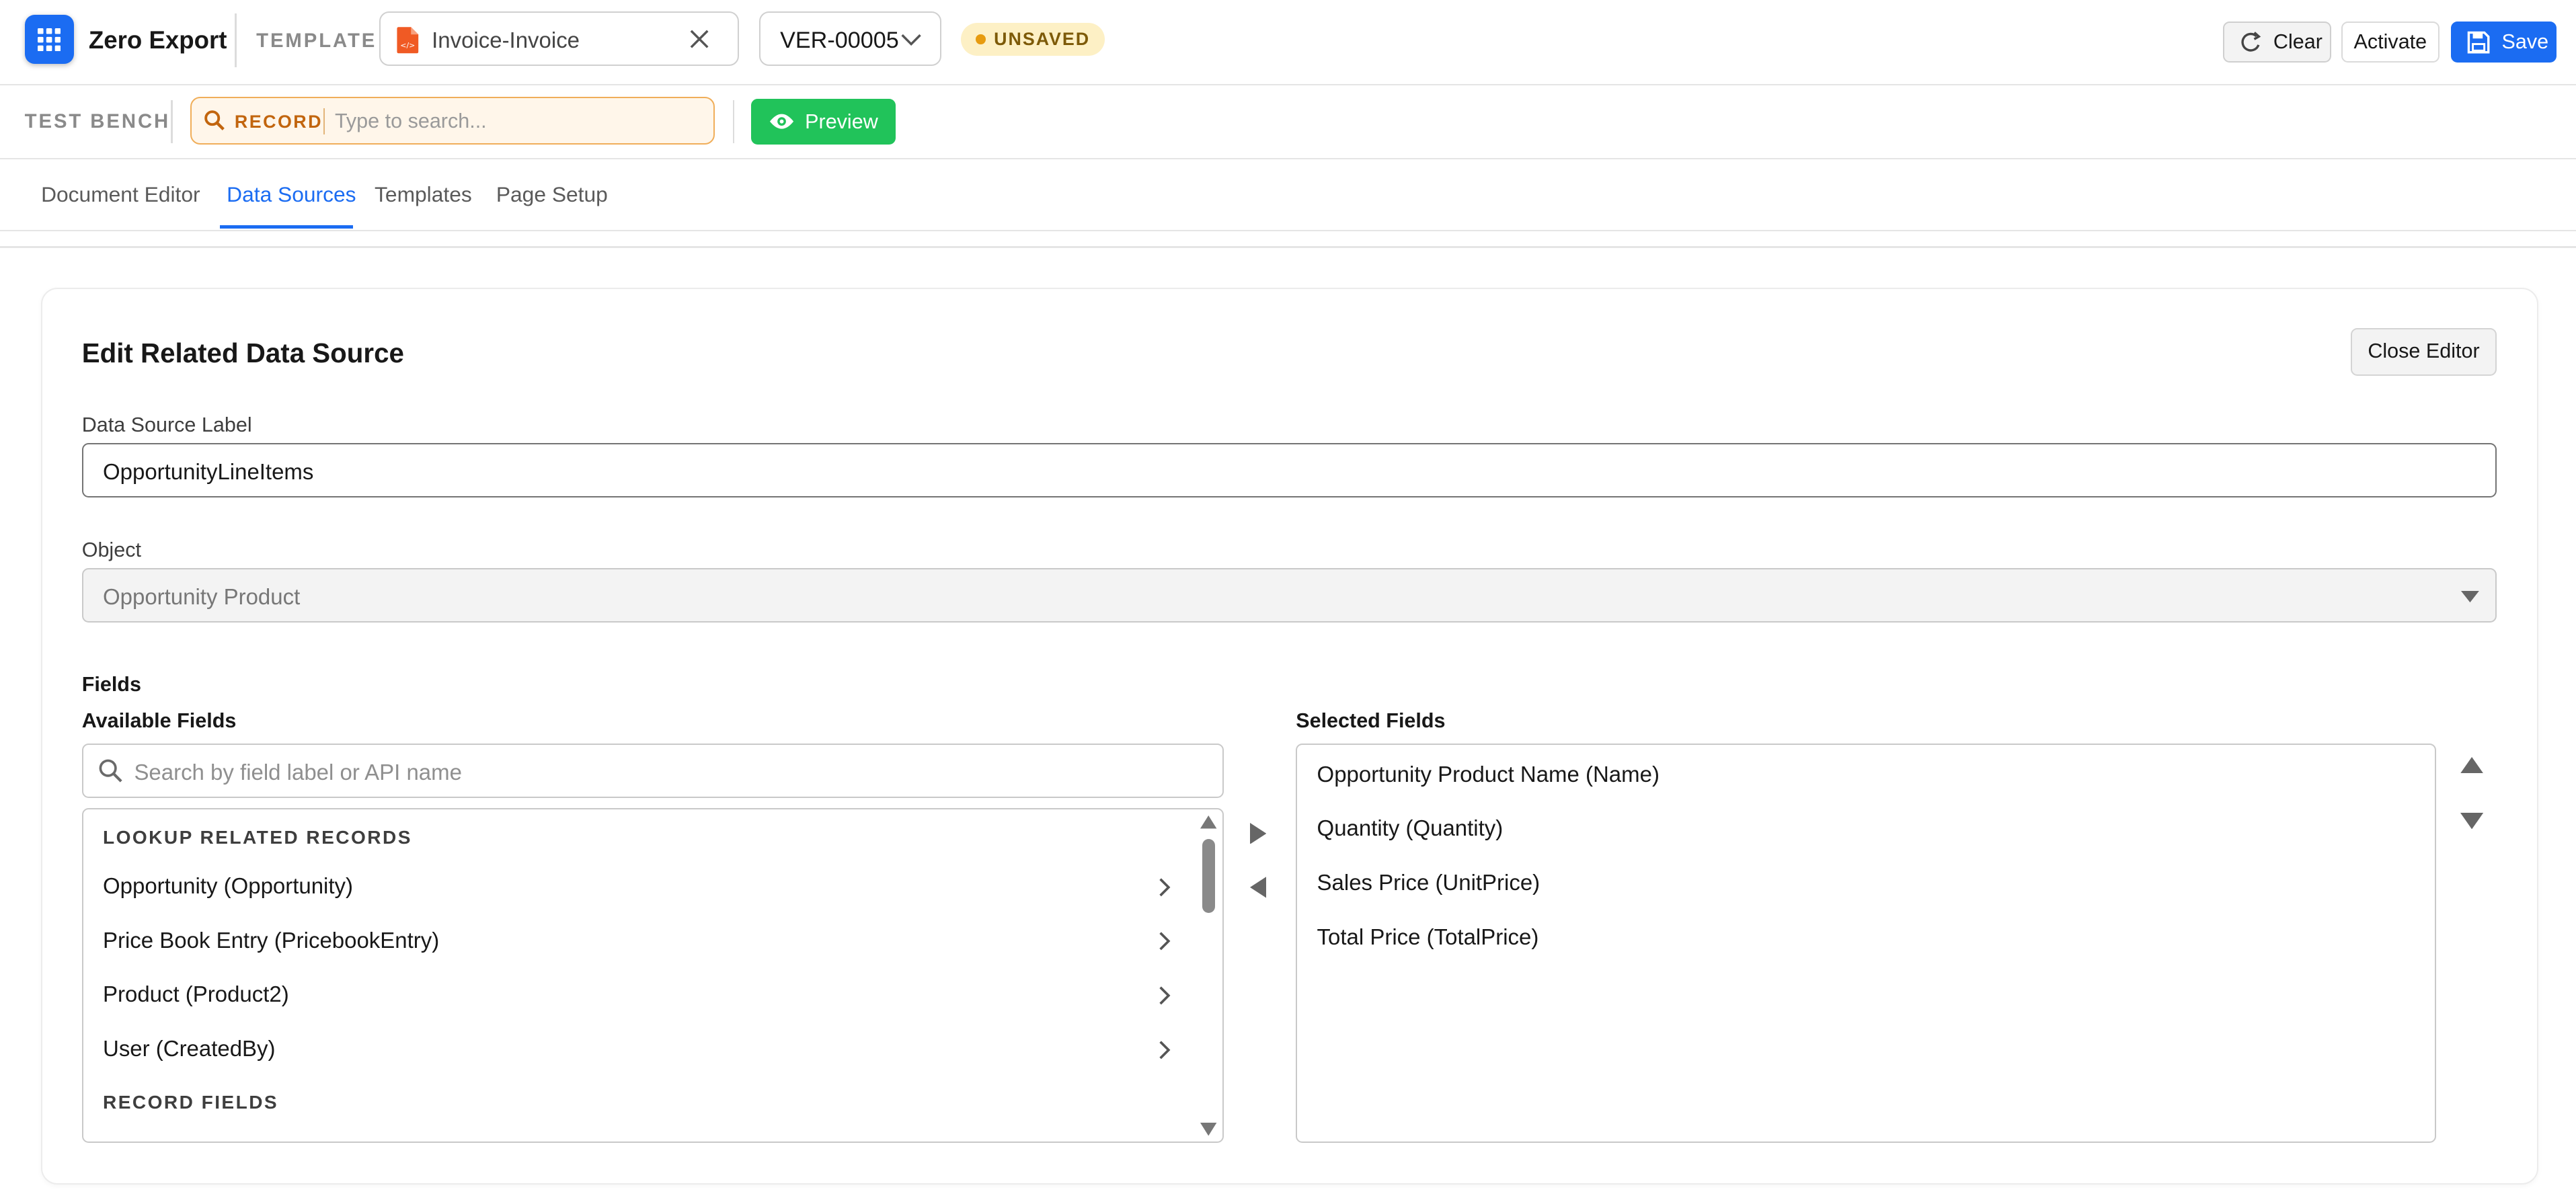  Describe the element at coordinates (1258, 833) in the screenshot. I see `move-right-icon` at that location.